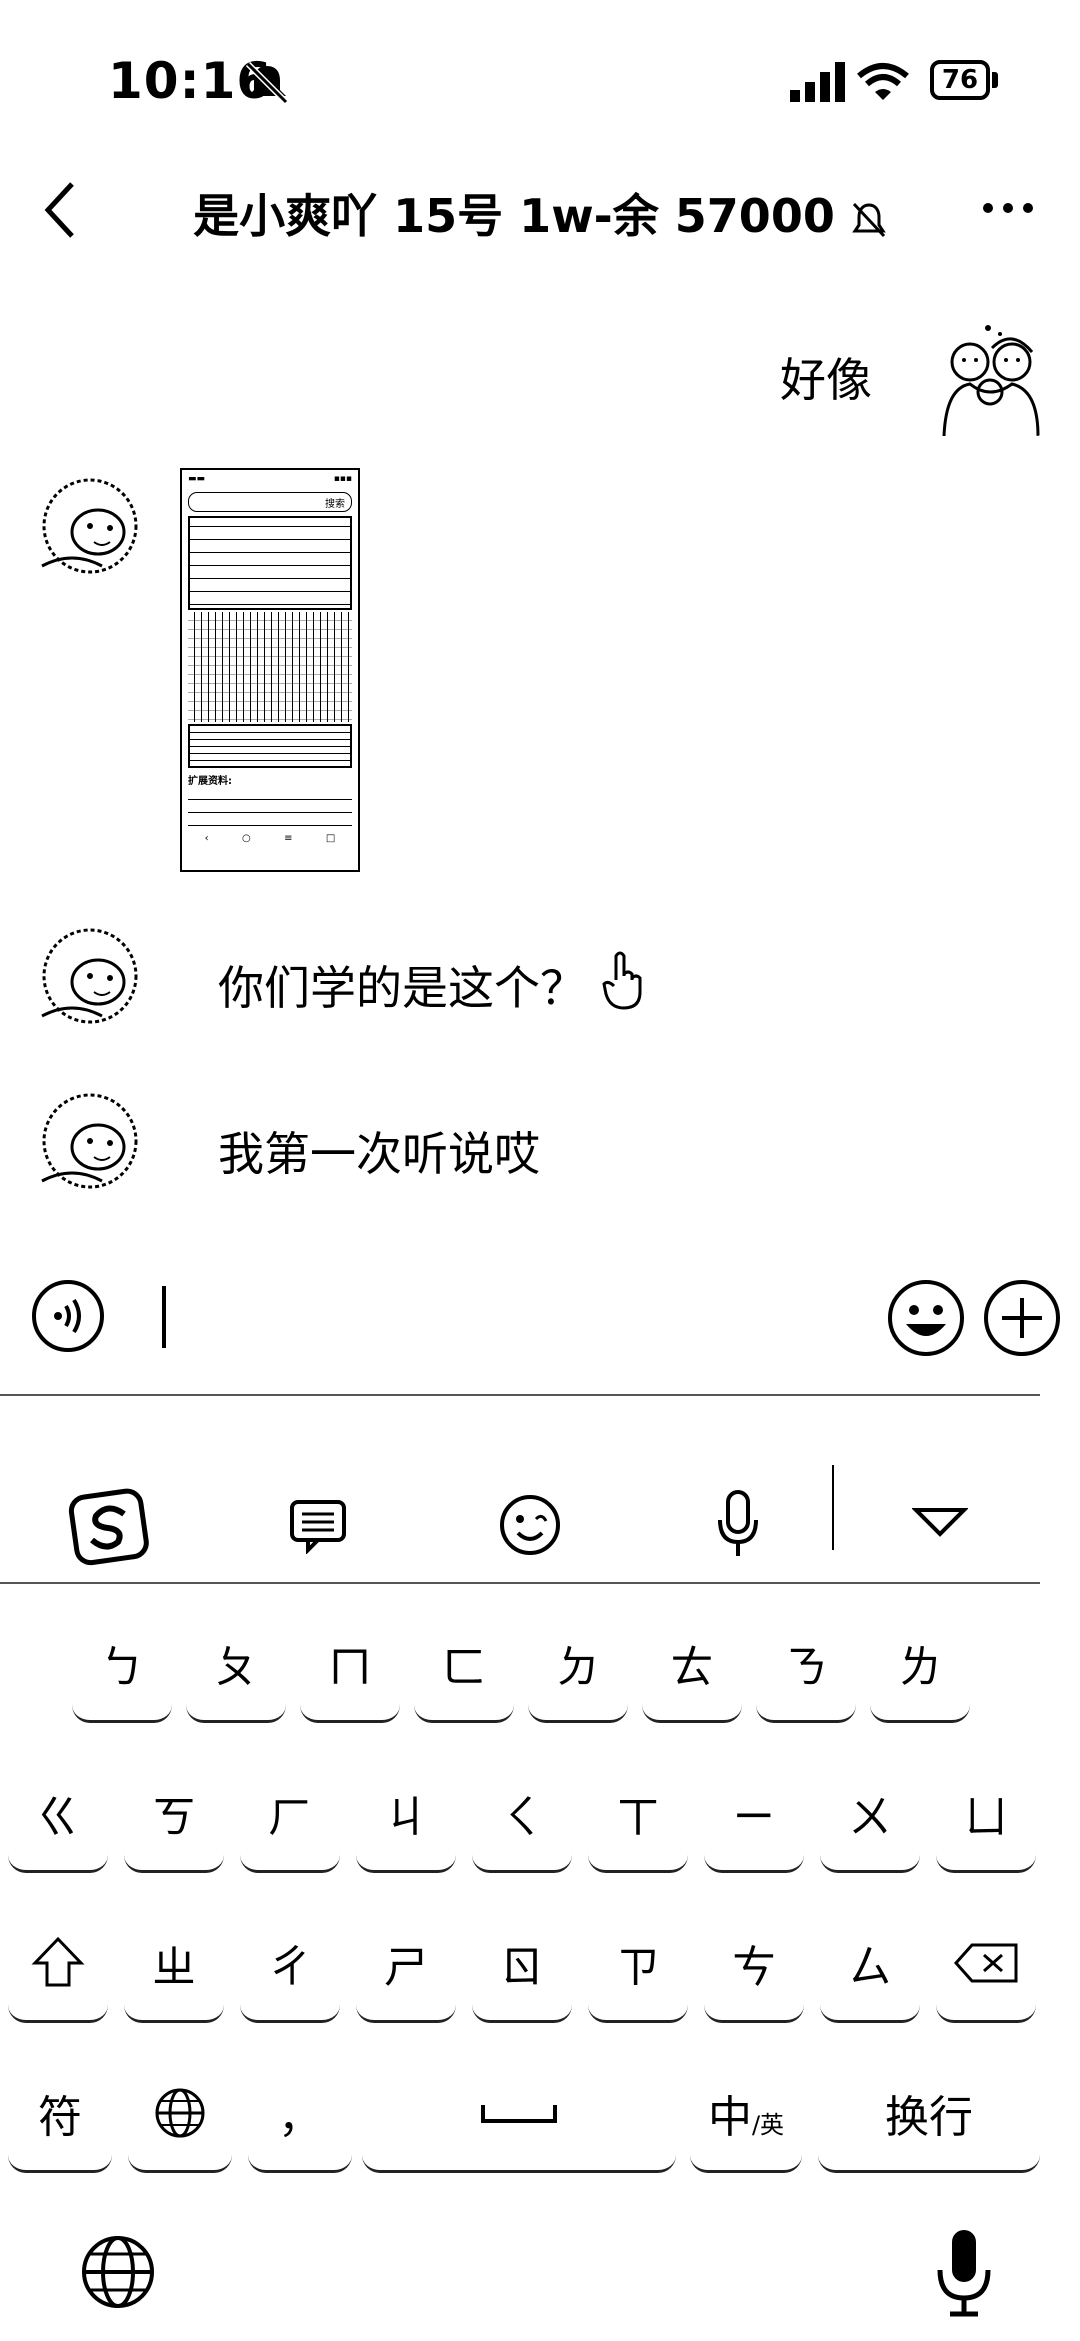  What do you see at coordinates (236, 1664) in the screenshot?
I see `key-p: ㄆ` at bounding box center [236, 1664].